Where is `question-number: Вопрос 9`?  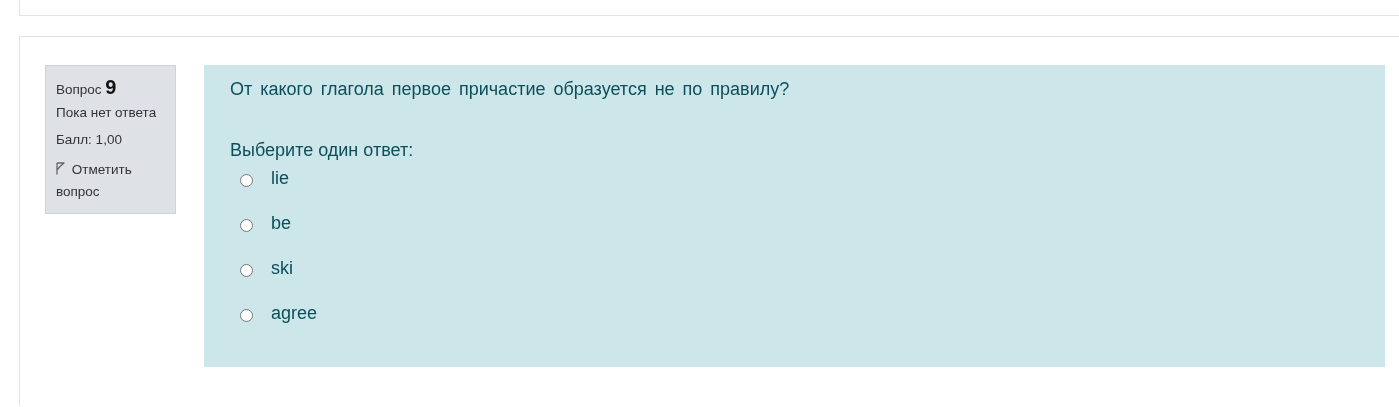
question-number: Вопрос 9 is located at coordinates (87, 87).